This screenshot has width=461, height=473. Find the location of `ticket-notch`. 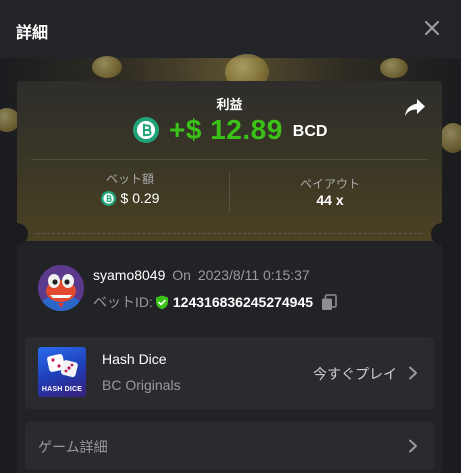

ticket-notch is located at coordinates (436, 234).